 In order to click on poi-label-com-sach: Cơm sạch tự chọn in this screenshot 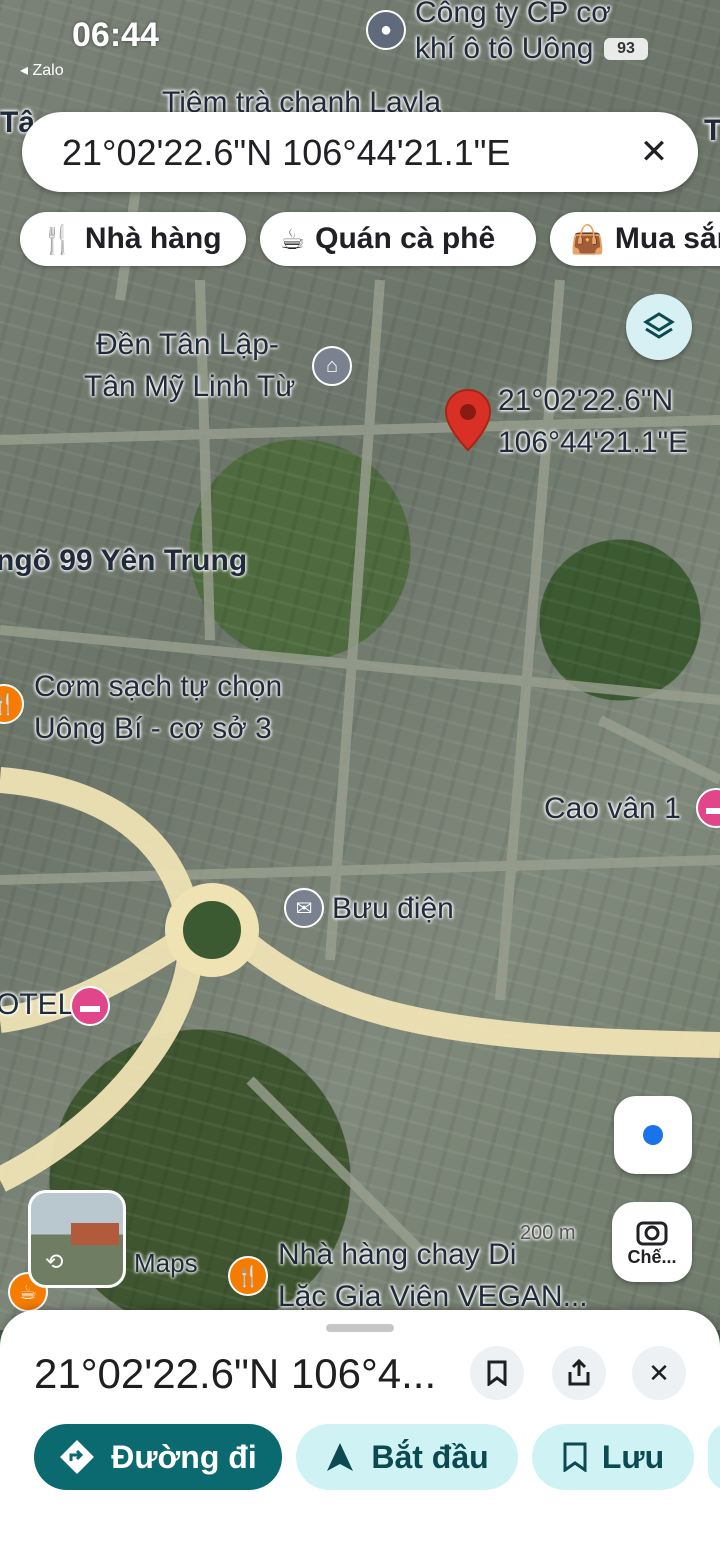, I will do `click(158, 687)`.